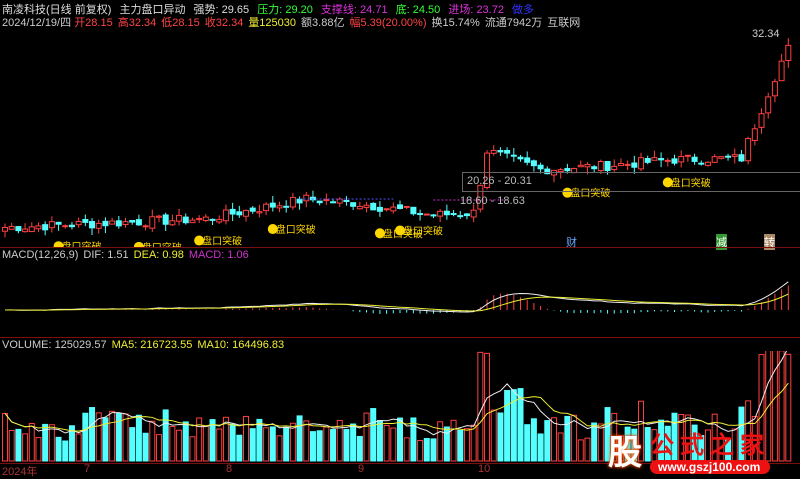 Image resolution: width=800 pixels, height=479 pixels. Describe the element at coordinates (710, 467) in the screenshot. I see `logo-url: www.gszj100.com` at that location.